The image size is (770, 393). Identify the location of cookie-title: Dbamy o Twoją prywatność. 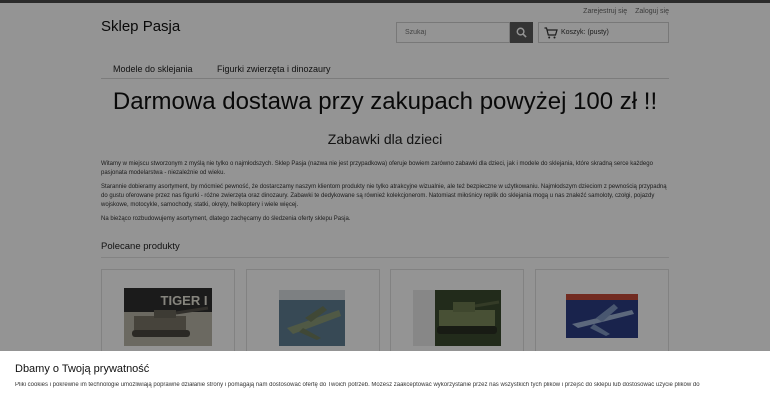
(82, 369).